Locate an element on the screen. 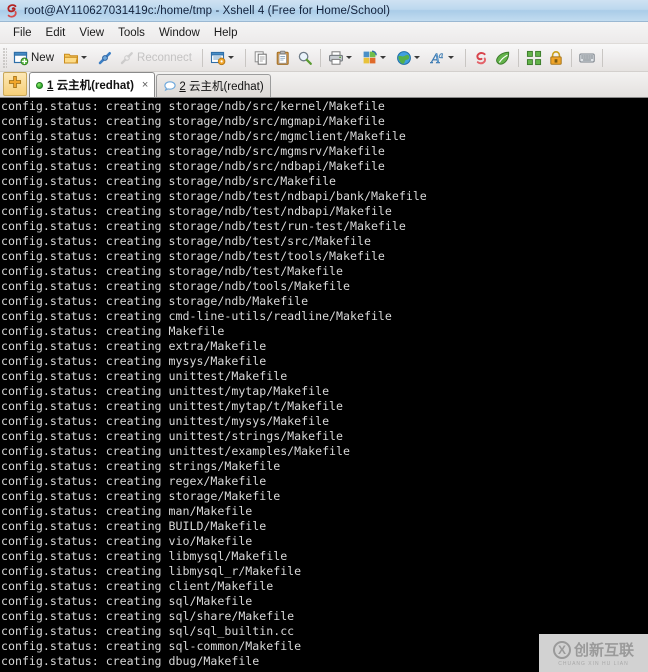  keyboard-icon is located at coordinates (587, 58).